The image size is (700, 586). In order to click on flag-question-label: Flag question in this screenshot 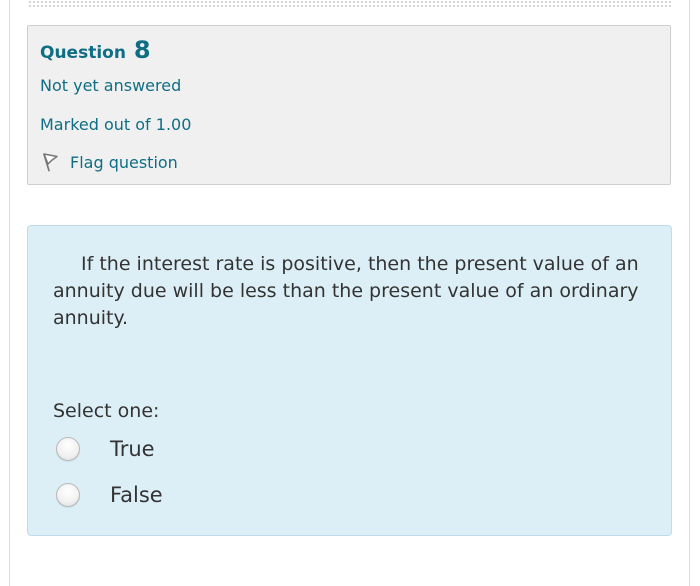, I will do `click(124, 162)`.